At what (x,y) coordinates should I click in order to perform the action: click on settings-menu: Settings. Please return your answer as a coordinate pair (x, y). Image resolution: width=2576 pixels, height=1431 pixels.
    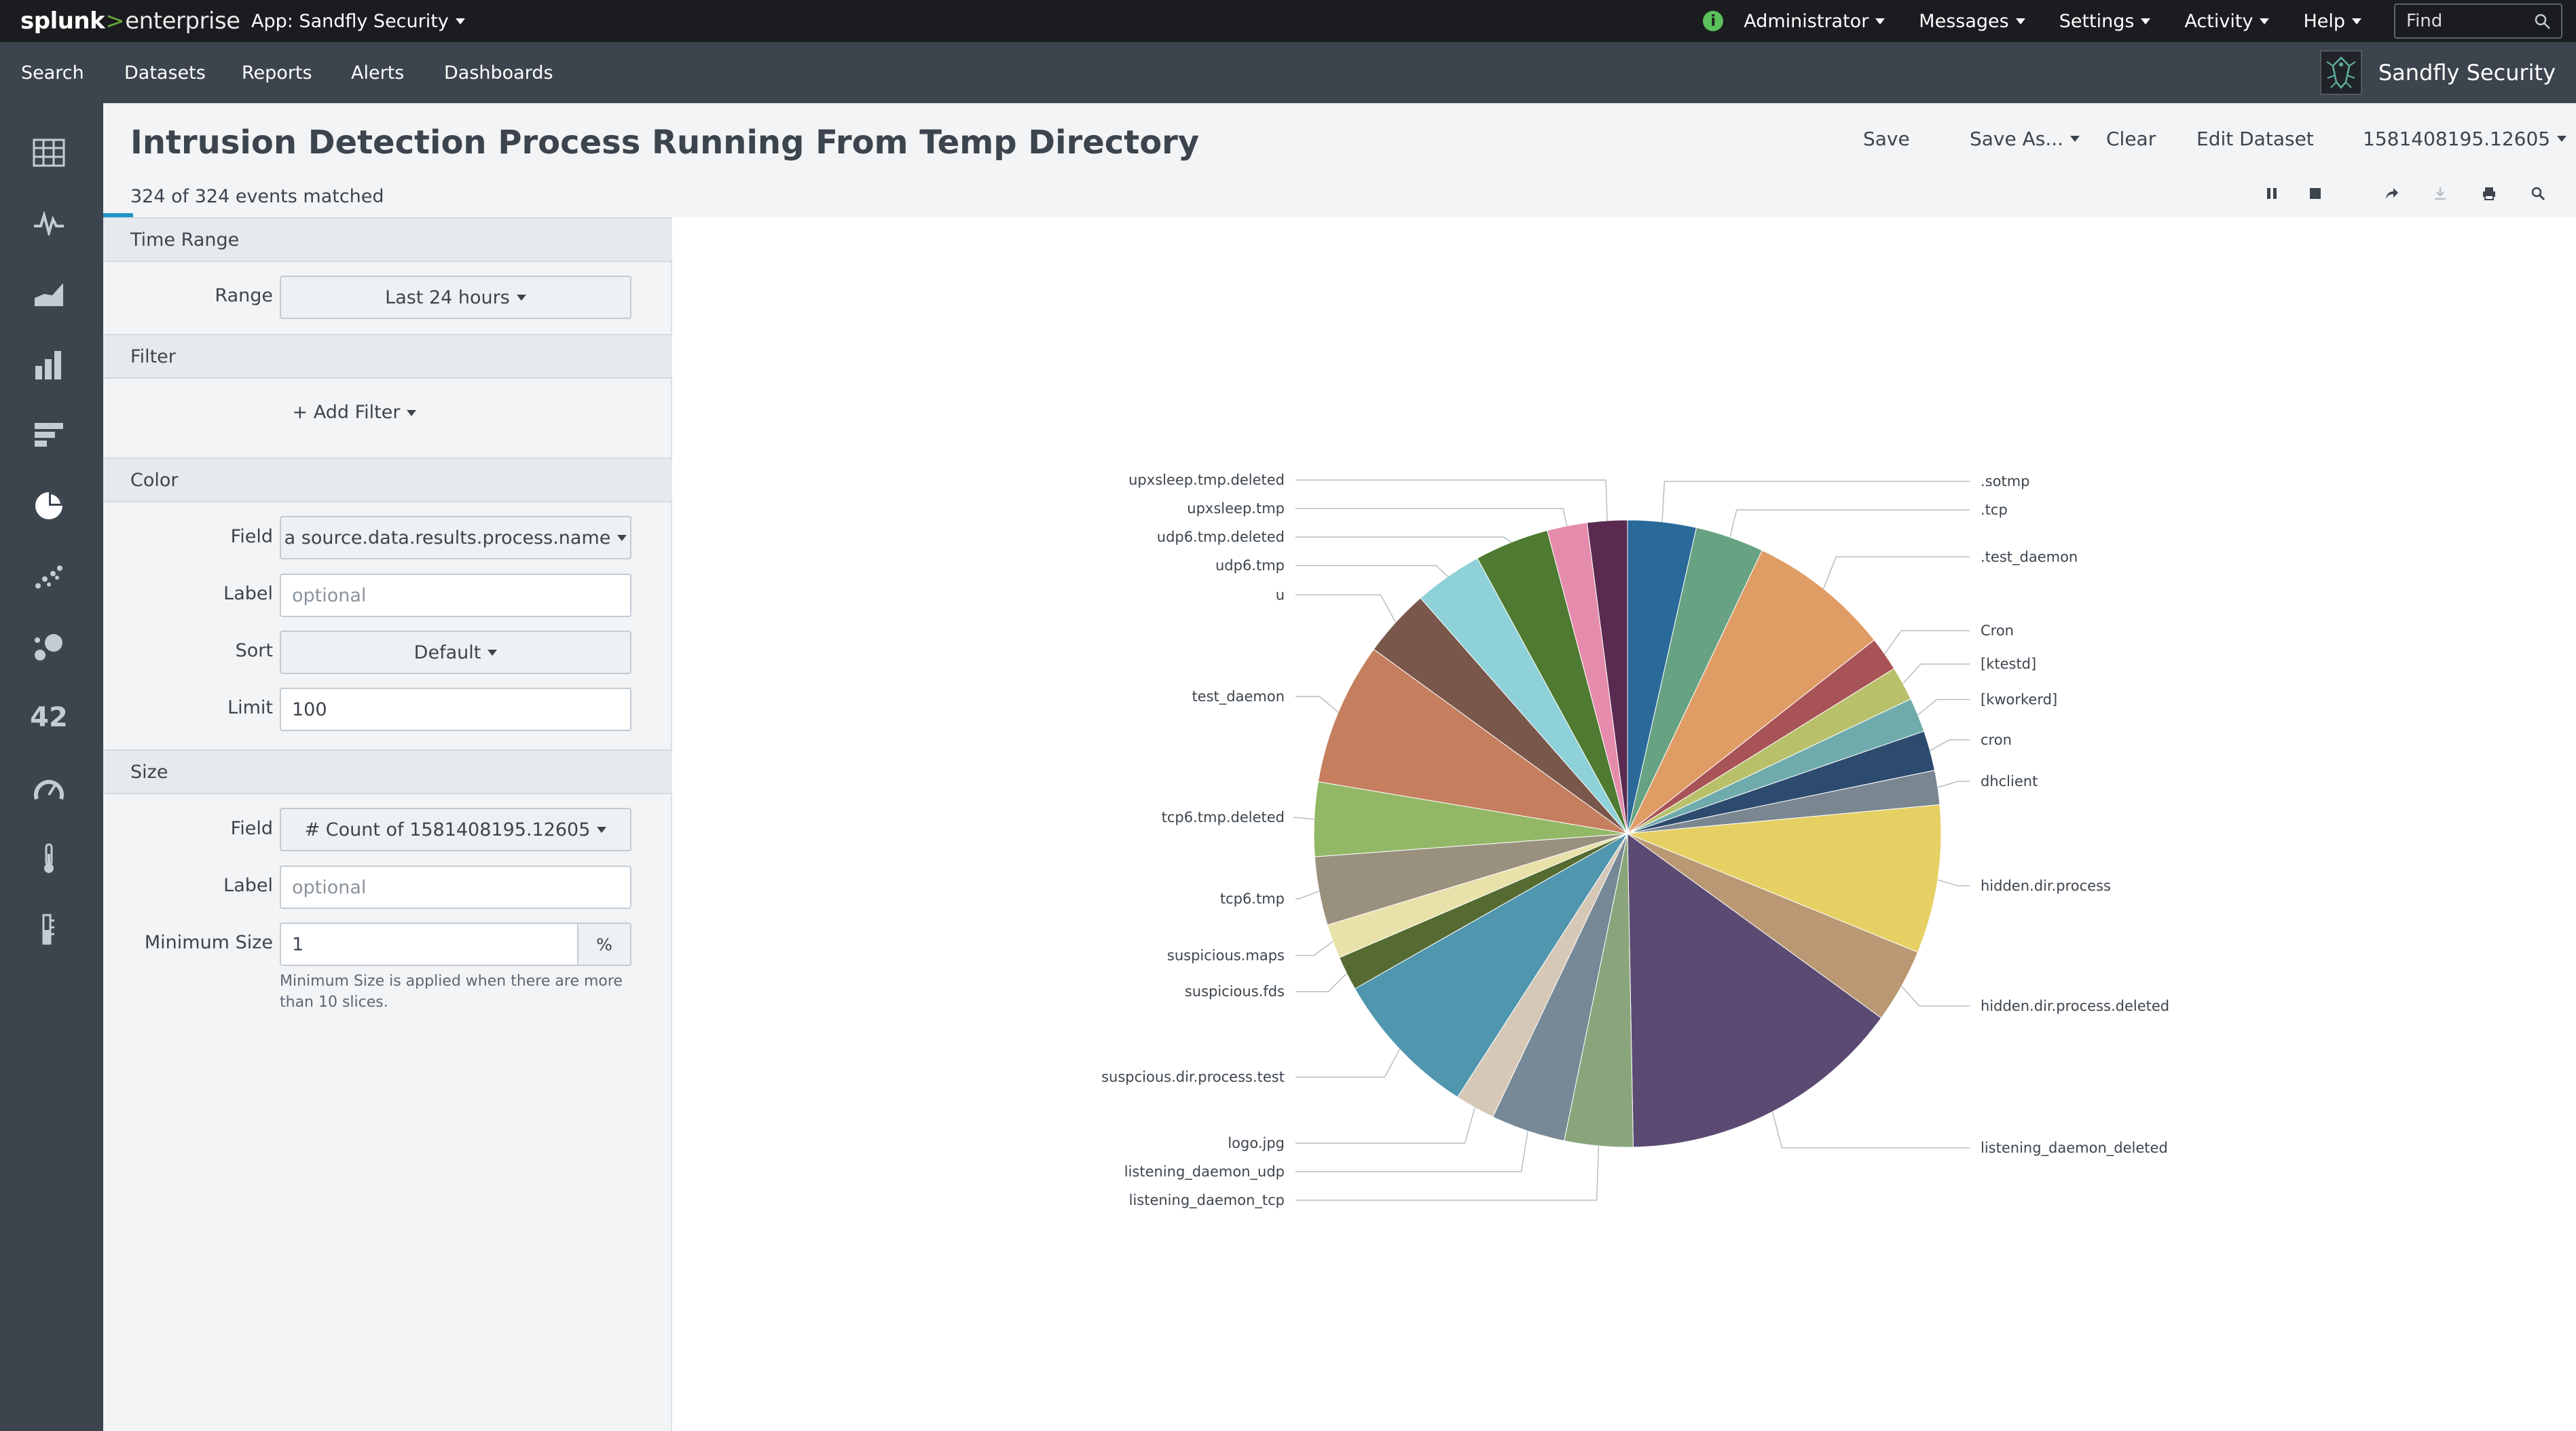
    Looking at the image, I should click on (2105, 21).